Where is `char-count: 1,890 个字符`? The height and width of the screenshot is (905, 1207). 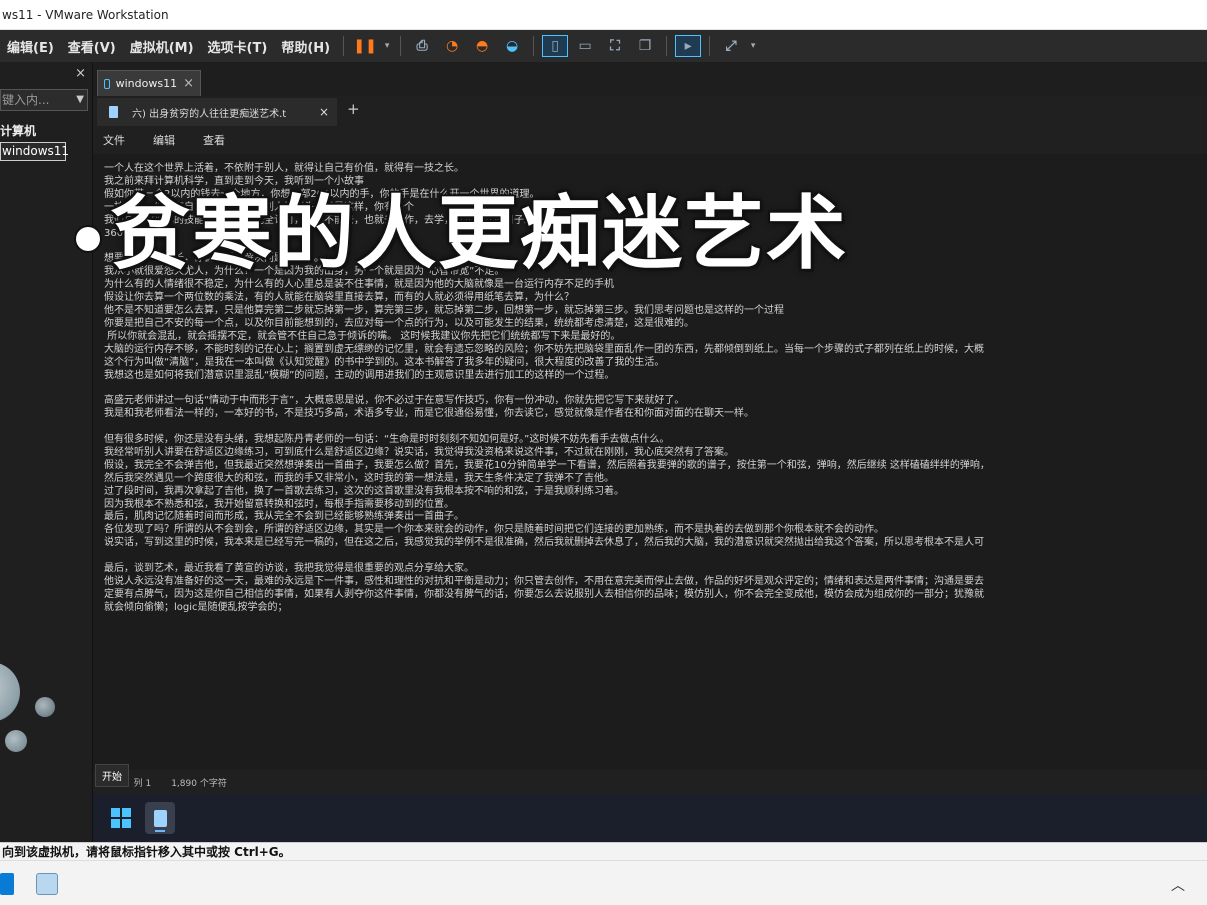 char-count: 1,890 个字符 is located at coordinates (199, 783).